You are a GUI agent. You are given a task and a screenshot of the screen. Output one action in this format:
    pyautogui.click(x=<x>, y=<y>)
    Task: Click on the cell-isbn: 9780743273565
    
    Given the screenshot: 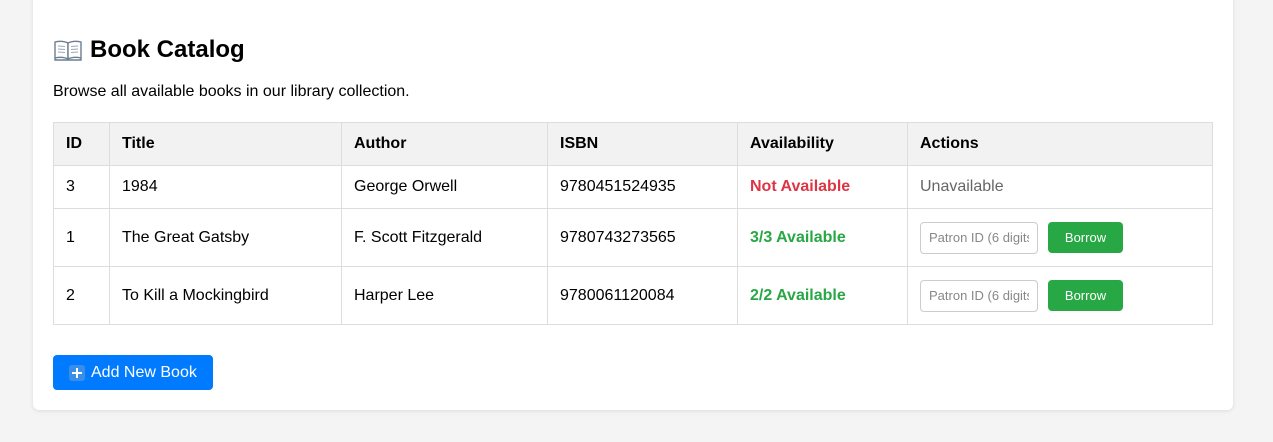 What is the action you would take?
    pyautogui.click(x=642, y=237)
    